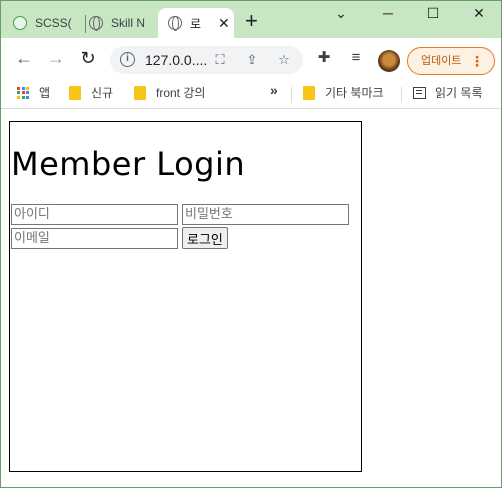 The image size is (502, 488). What do you see at coordinates (441, 61) in the screenshot?
I see `update-button-label: 업데이트` at bounding box center [441, 61].